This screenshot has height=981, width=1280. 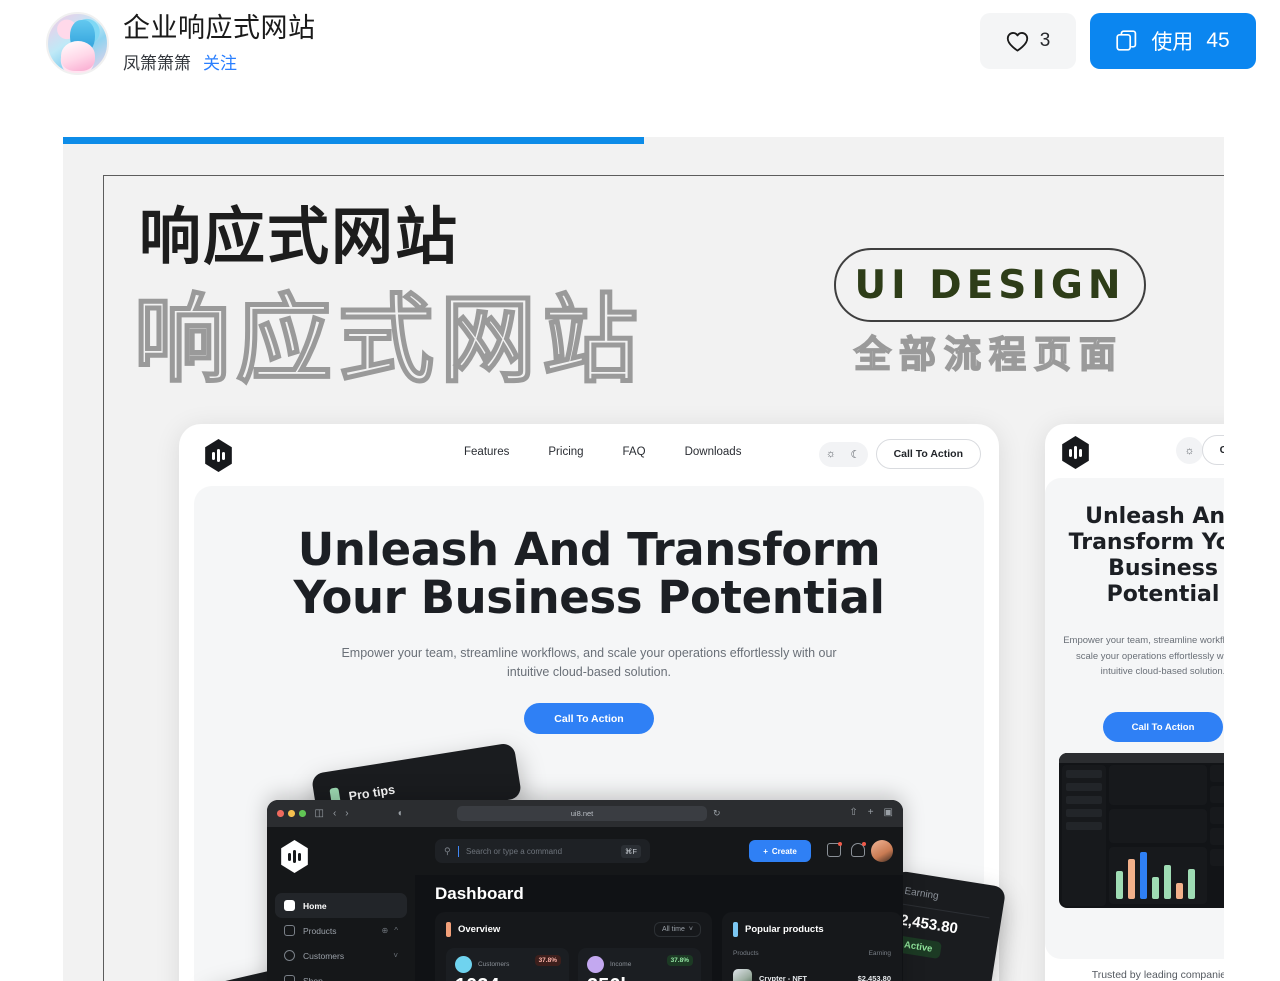 I want to click on dashboard-topbar: ⚲ Search or type a command ⌘F + Create, so click(x=659, y=851).